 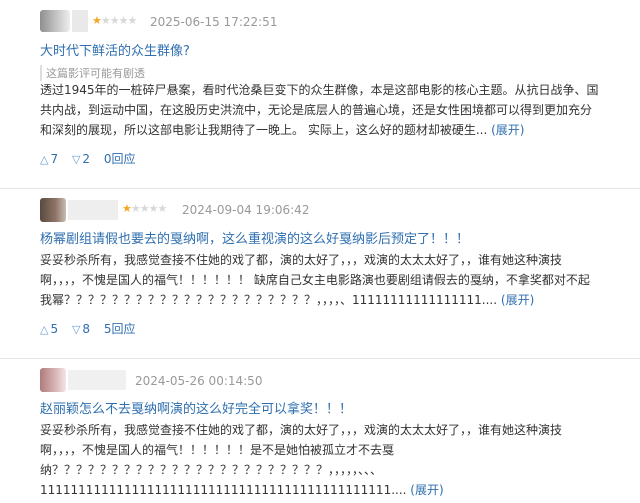 I want to click on downvote-button: ▽ 8, so click(x=81, y=329).